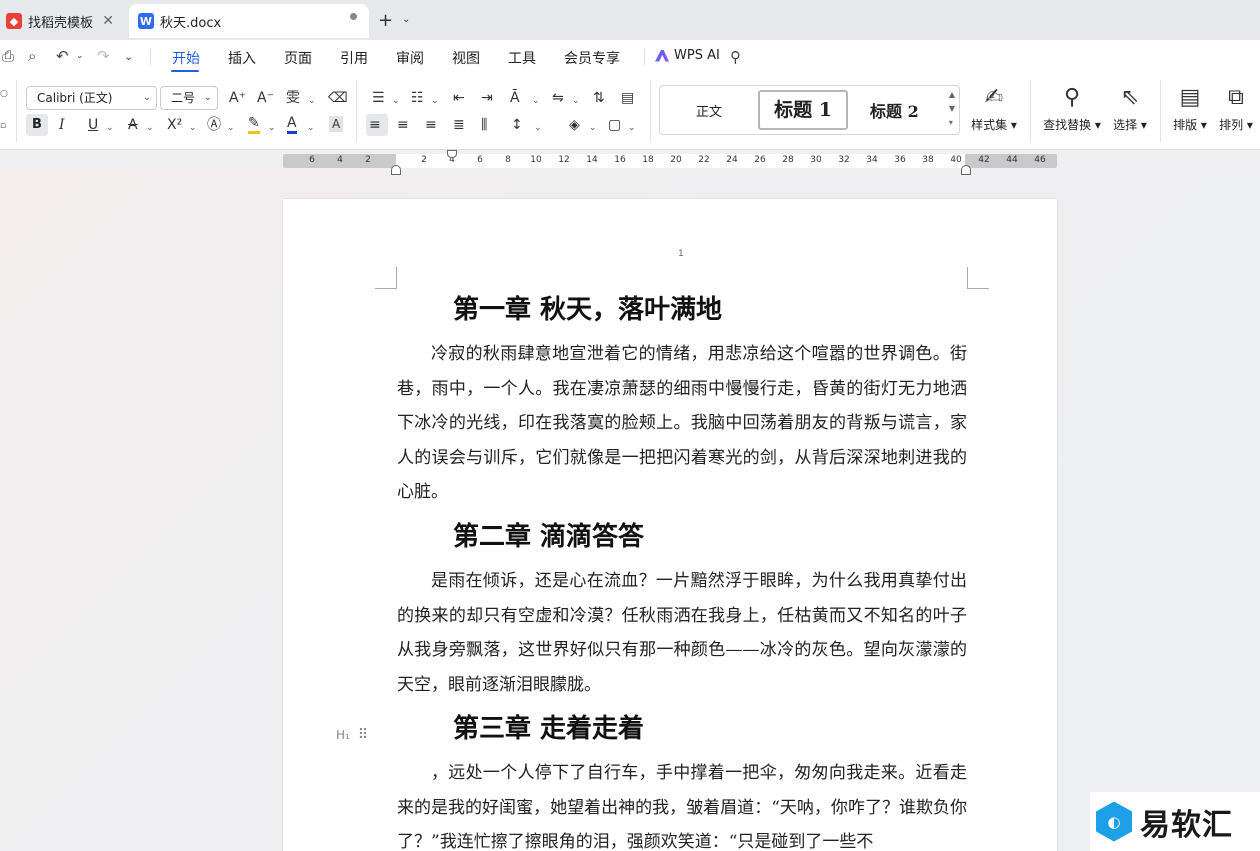  Describe the element at coordinates (4, 94) in the screenshot. I see `clipboard-icon: ○` at that location.